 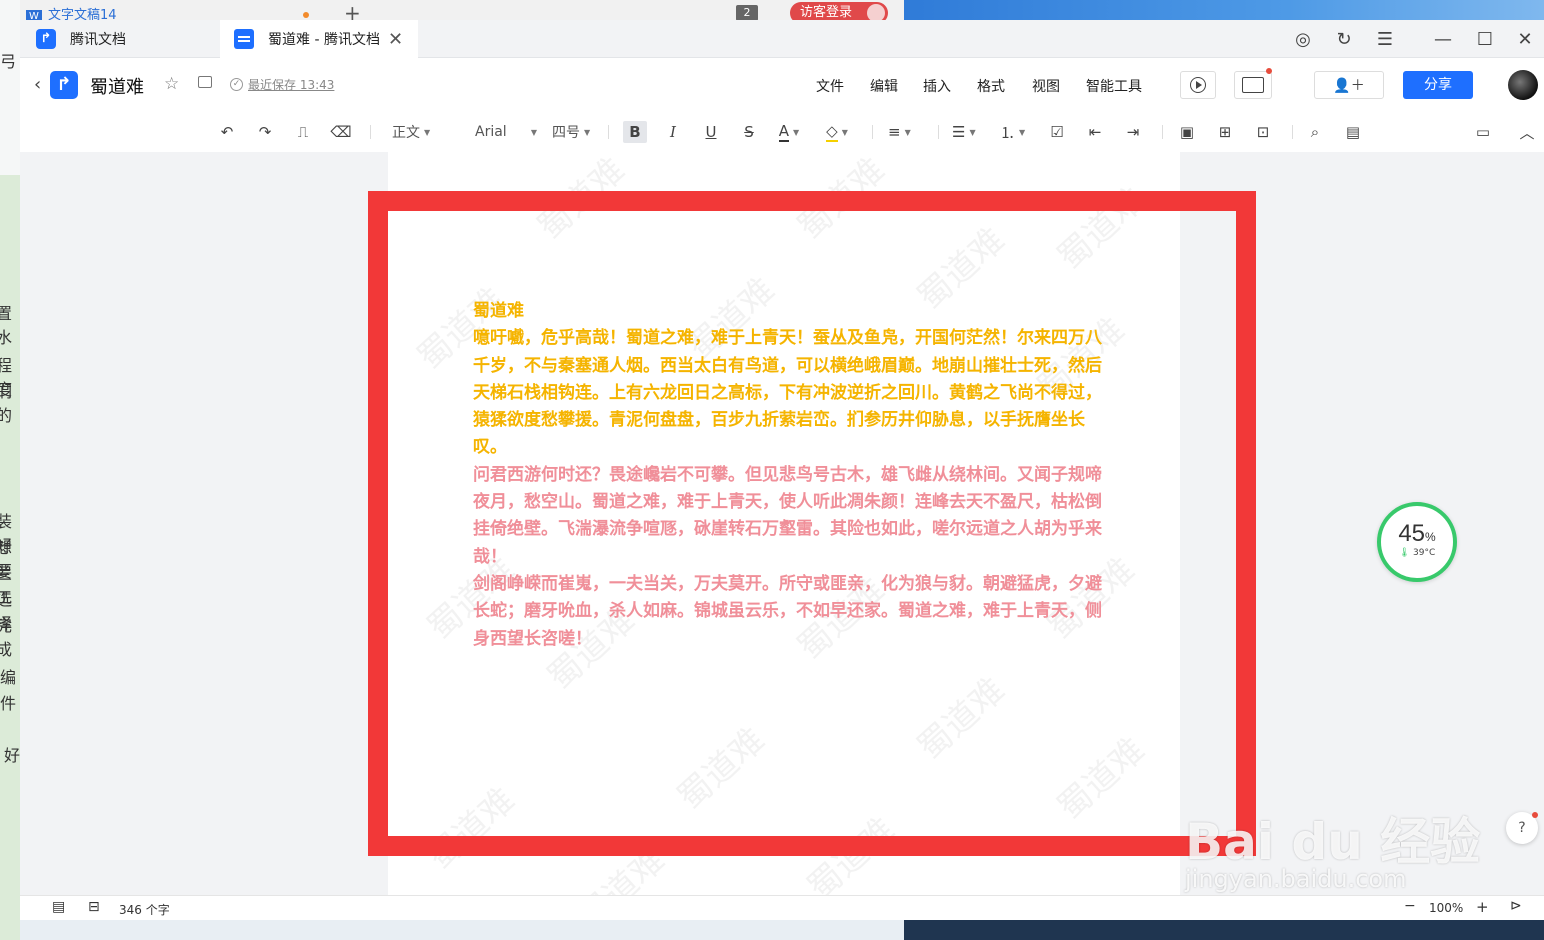 I want to click on play-circle-icon: ⊳, so click(x=1516, y=906).